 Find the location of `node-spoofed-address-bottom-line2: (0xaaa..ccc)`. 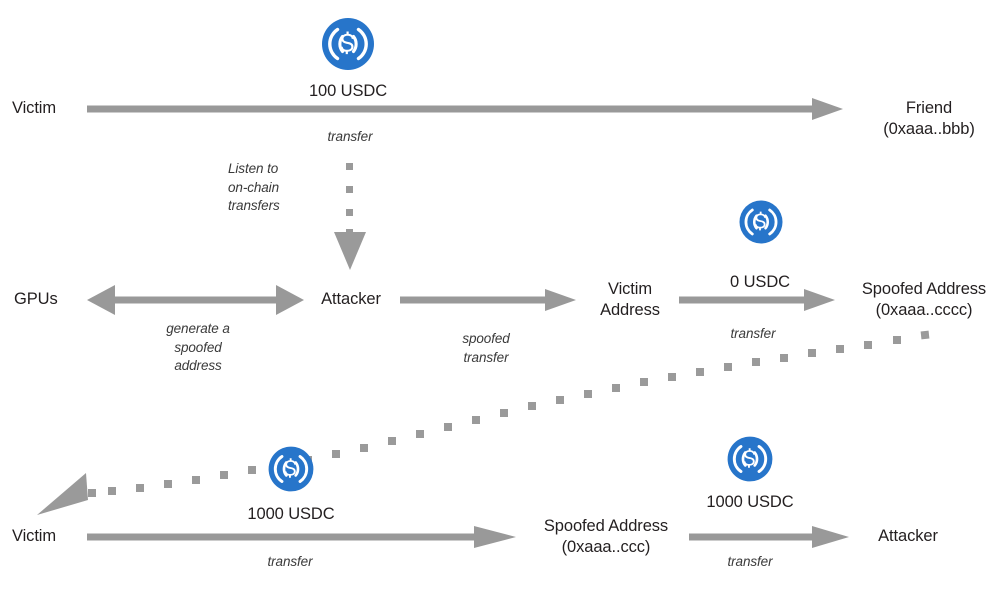

node-spoofed-address-bottom-line2: (0xaaa..ccc) is located at coordinates (606, 547).